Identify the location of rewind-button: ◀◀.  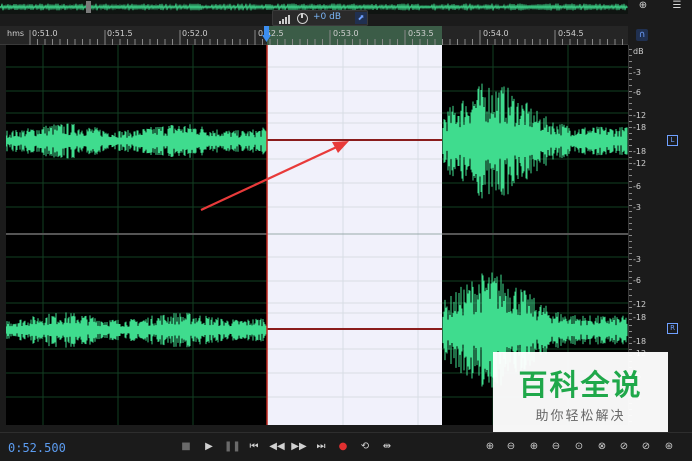
(277, 447).